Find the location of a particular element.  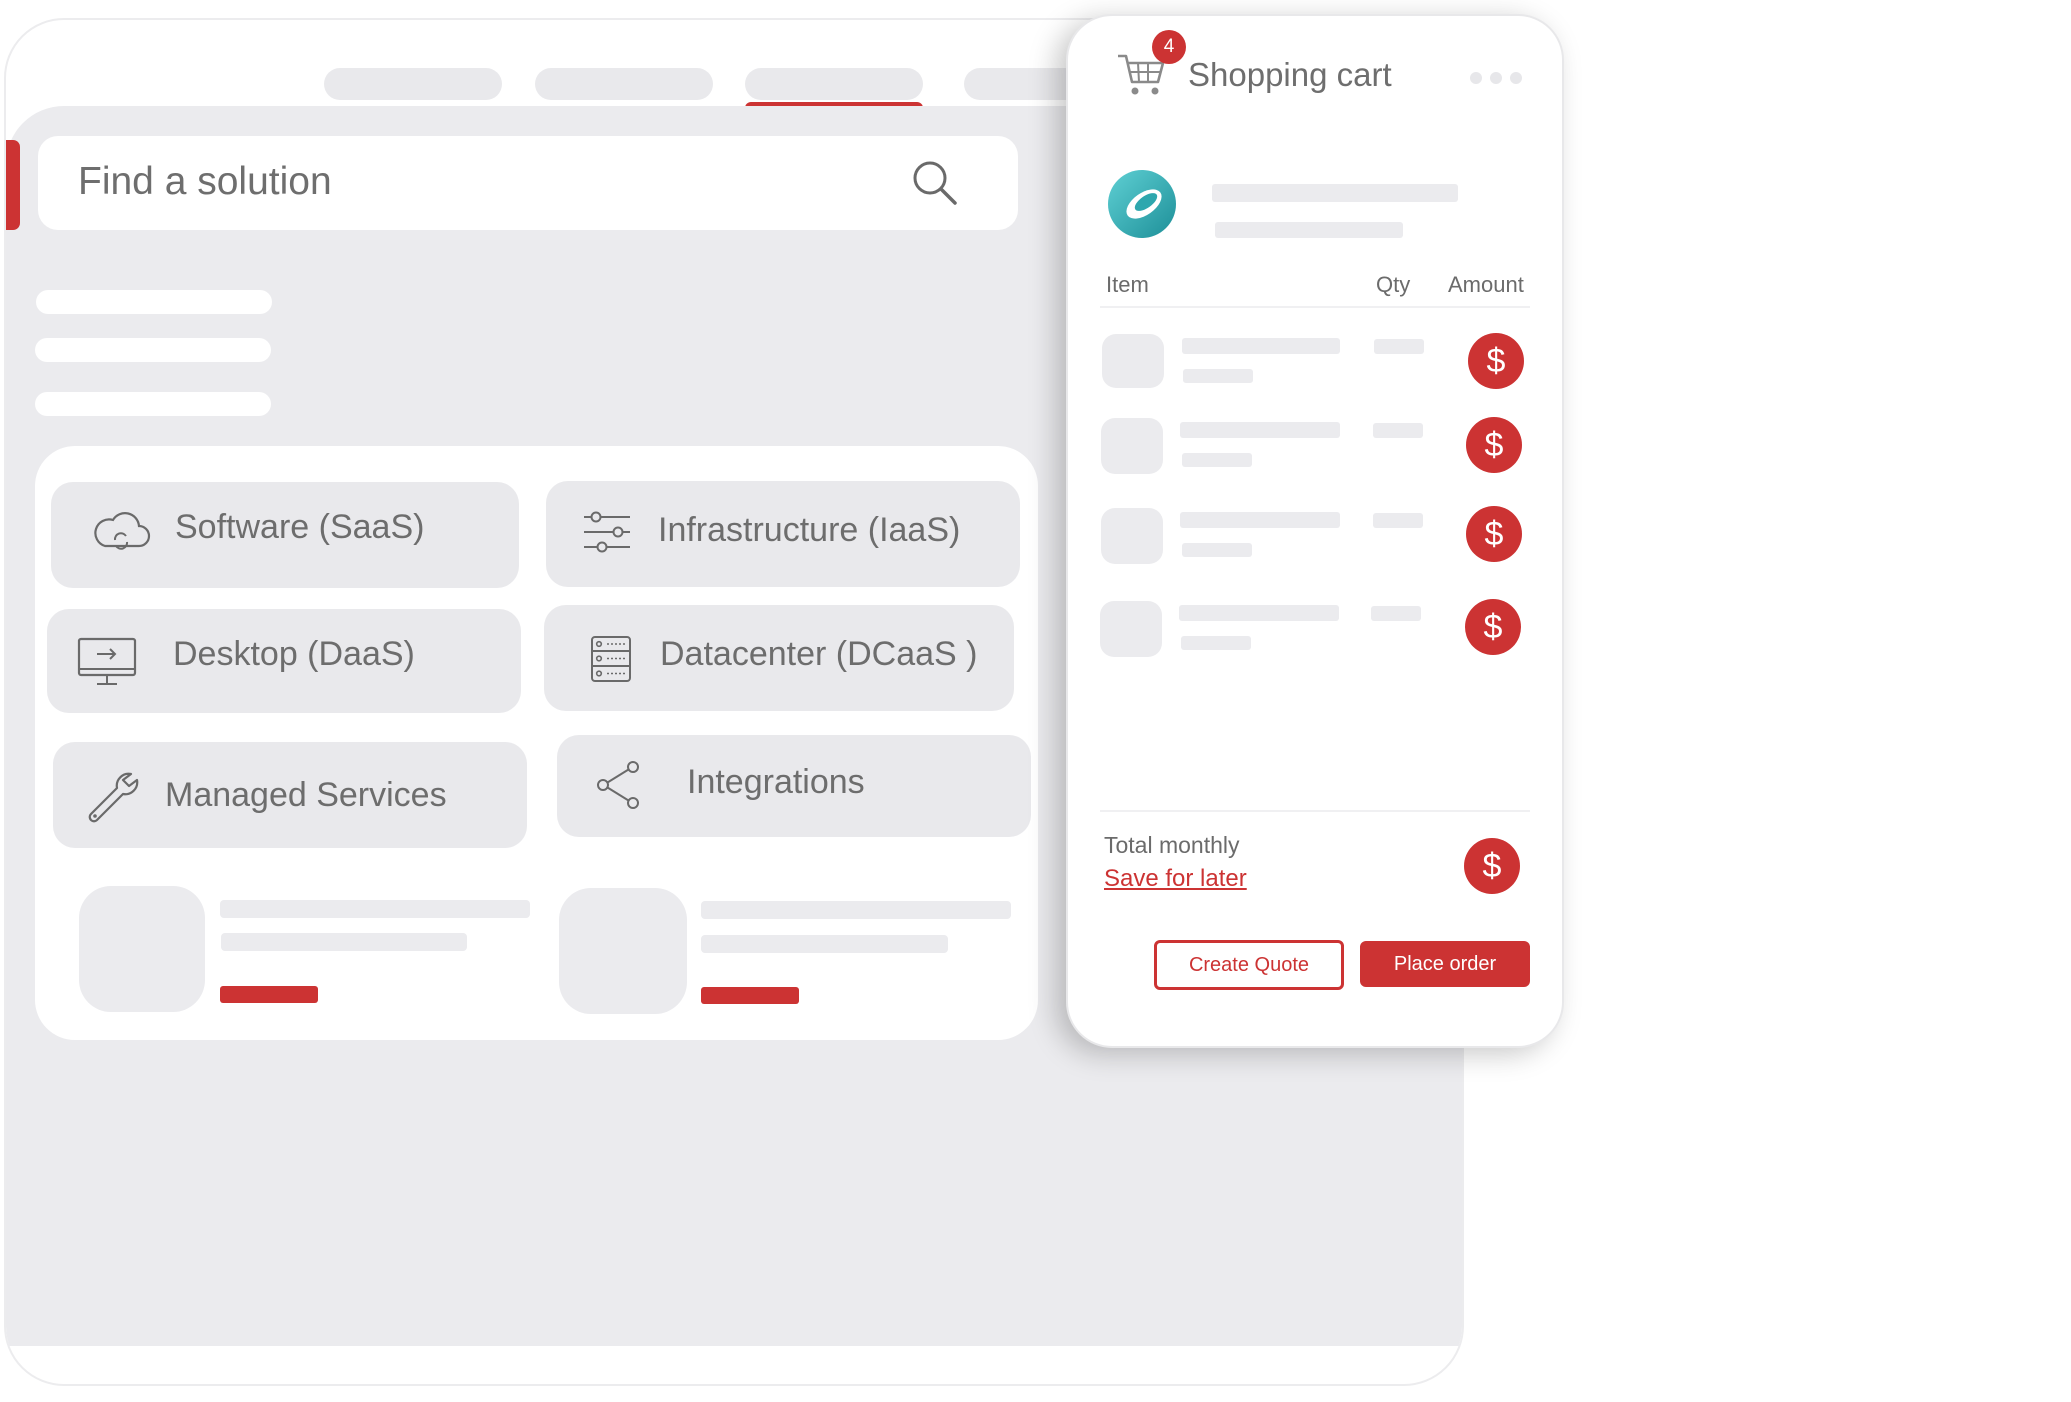

category-software-saas: Software (SaaS) is located at coordinates (285, 535).